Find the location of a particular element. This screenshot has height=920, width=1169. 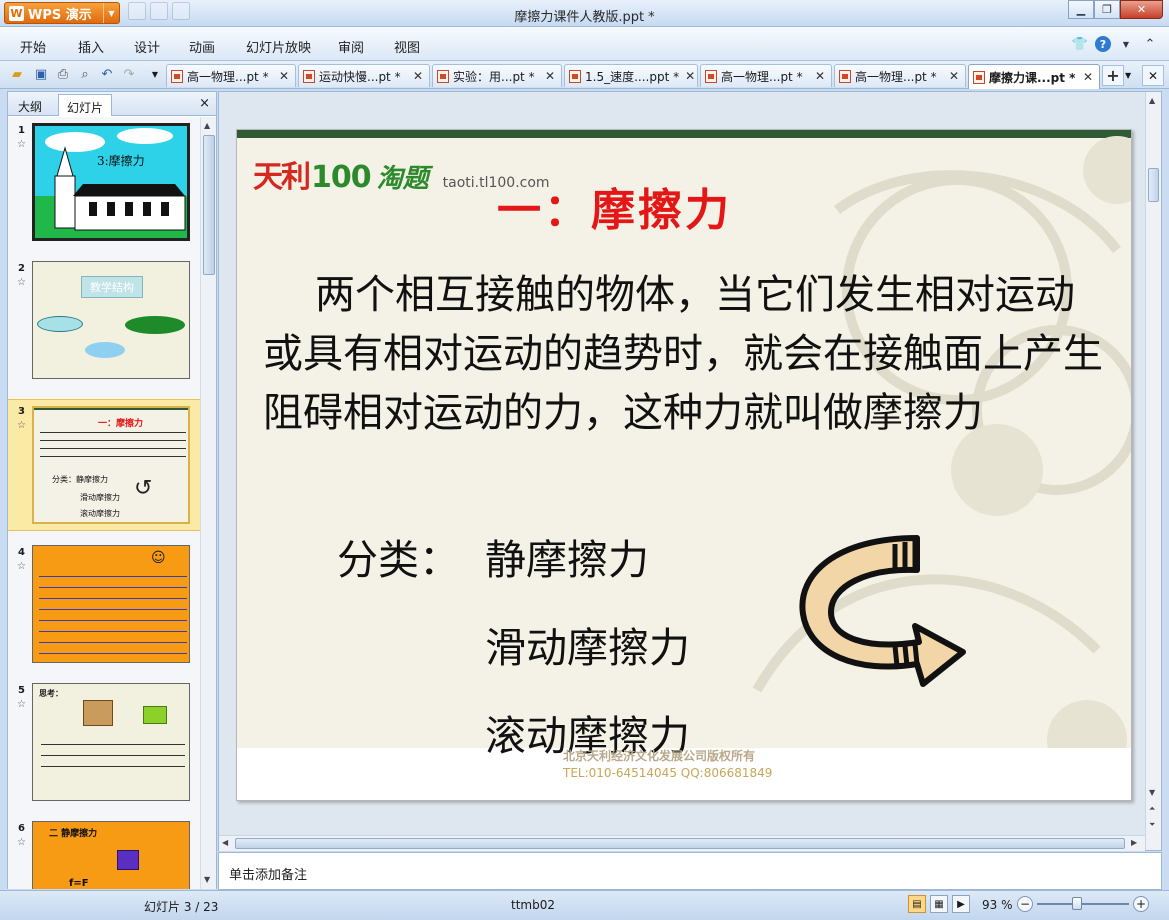

doc-tab-label: 运动快慢...pt * is located at coordinates (360, 76).